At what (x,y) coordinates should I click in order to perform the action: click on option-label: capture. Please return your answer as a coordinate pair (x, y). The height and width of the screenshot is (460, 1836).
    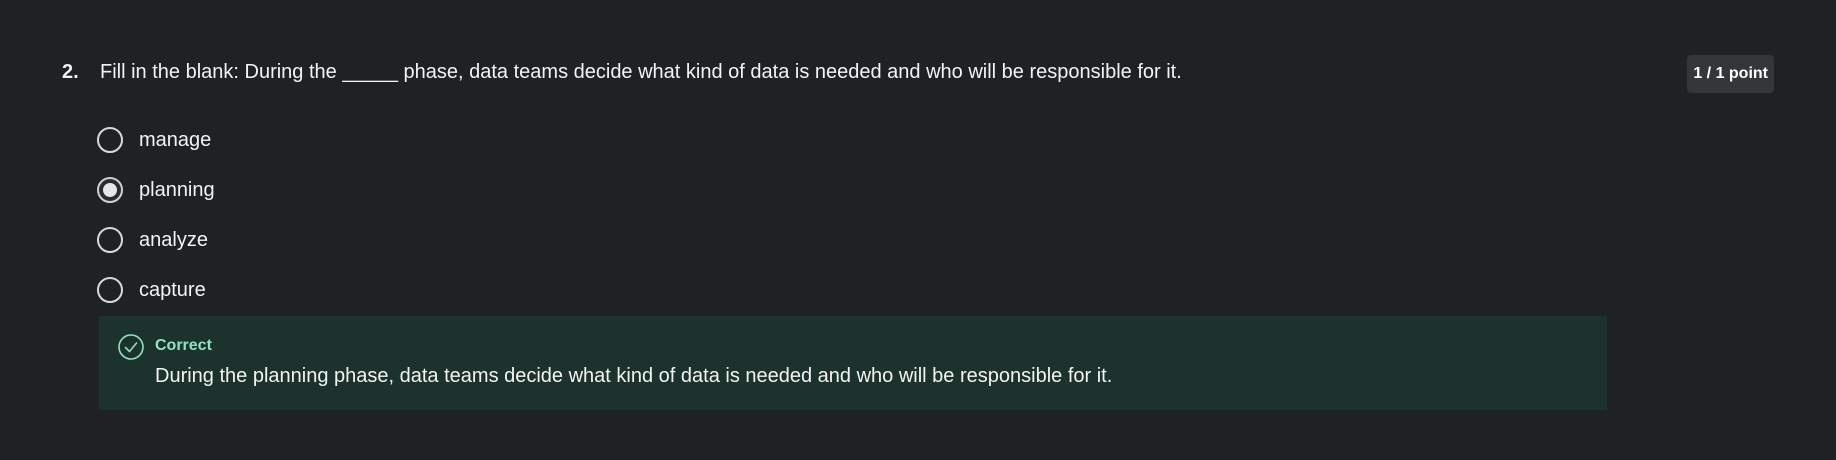
    Looking at the image, I should click on (172, 289).